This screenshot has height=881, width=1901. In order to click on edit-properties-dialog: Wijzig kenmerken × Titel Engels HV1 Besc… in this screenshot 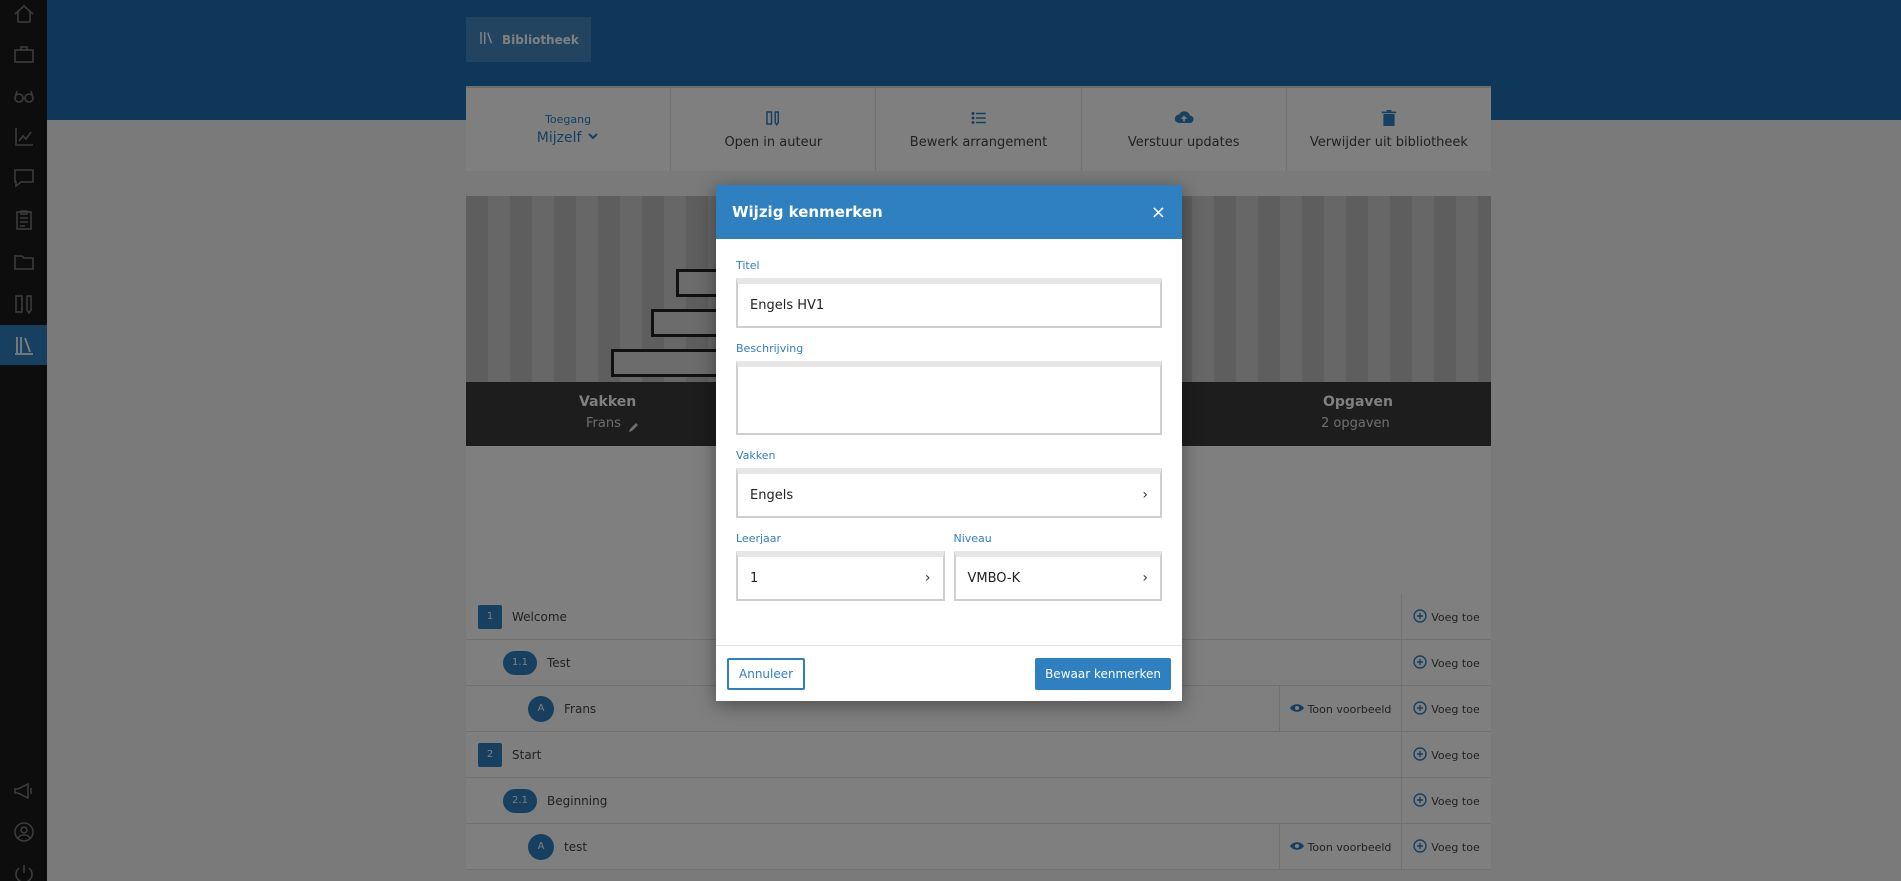, I will do `click(949, 443)`.